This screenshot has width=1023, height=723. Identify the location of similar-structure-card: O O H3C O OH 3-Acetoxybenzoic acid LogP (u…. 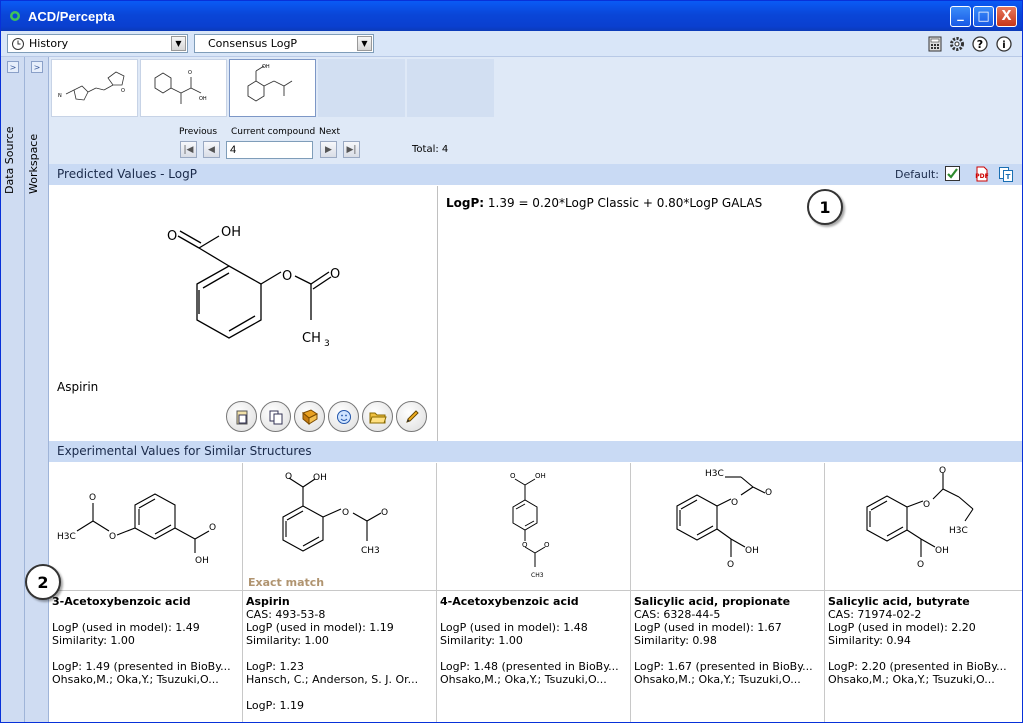
(146, 592).